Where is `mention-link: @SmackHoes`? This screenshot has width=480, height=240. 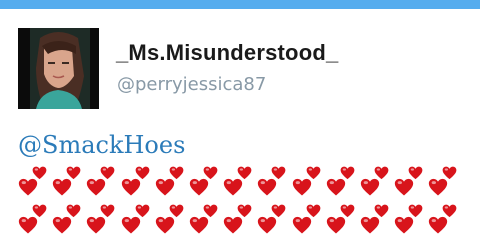 mention-link: @SmackHoes is located at coordinates (101, 145).